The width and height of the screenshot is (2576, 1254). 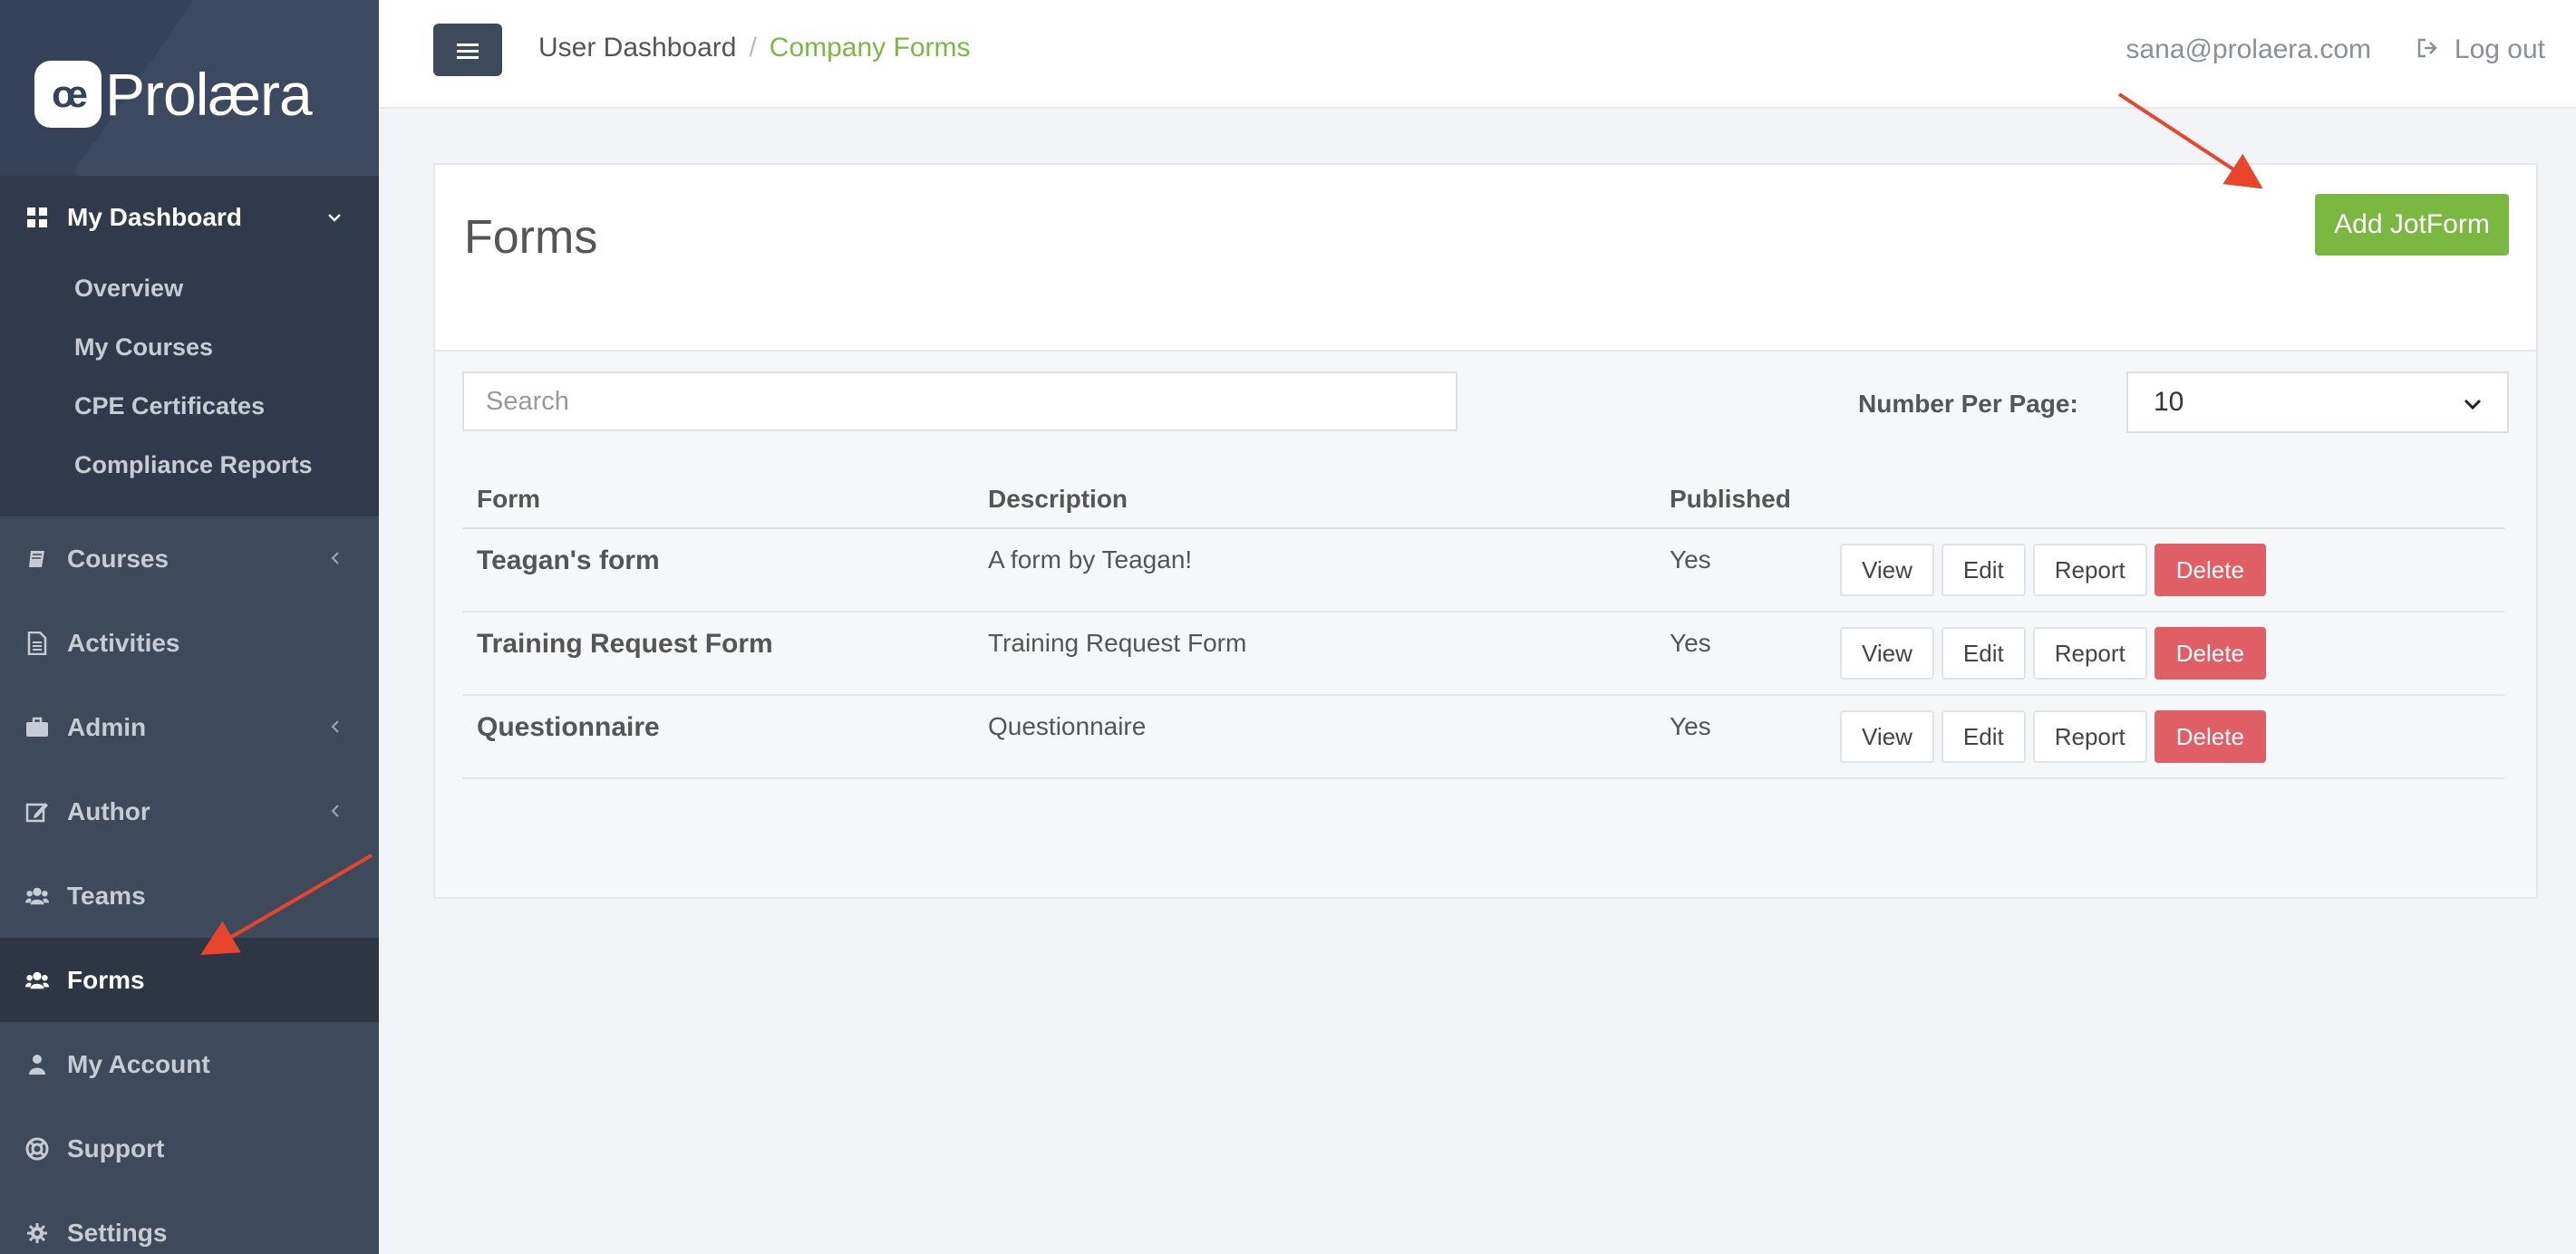 I want to click on breadcrumb-user-dashboard: User Dashboard, so click(x=637, y=48).